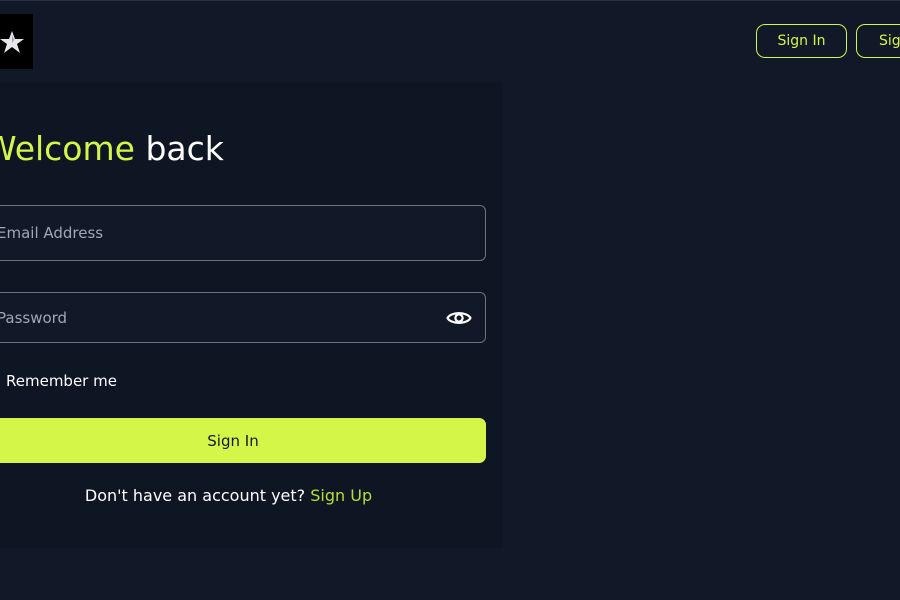 This screenshot has width=900, height=600. Describe the element at coordinates (878, 41) in the screenshot. I see `header-signup-button: Sign Up` at that location.